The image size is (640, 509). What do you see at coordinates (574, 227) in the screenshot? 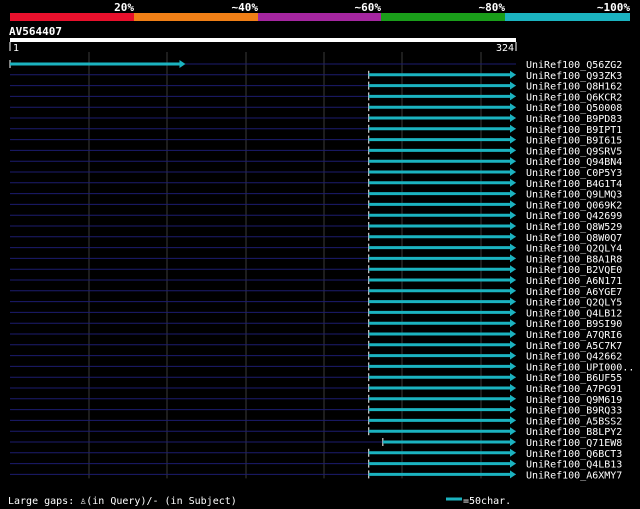
I see `hit-label: UniRef100_Q8W529` at bounding box center [574, 227].